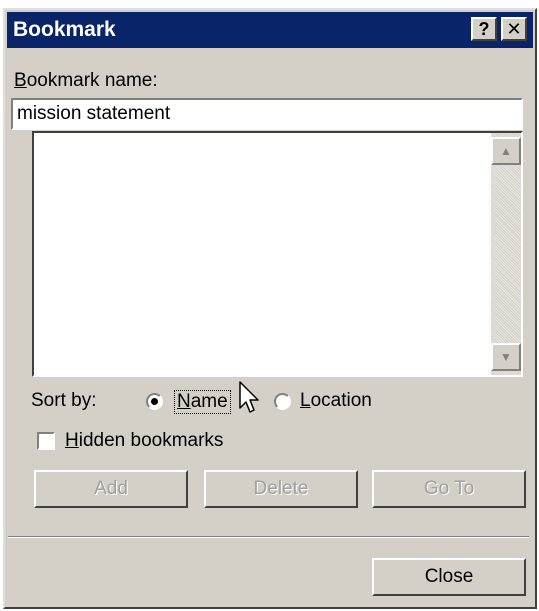 The width and height of the screenshot is (539, 611). Describe the element at coordinates (64, 29) in the screenshot. I see `window-title: Bookmark` at that location.